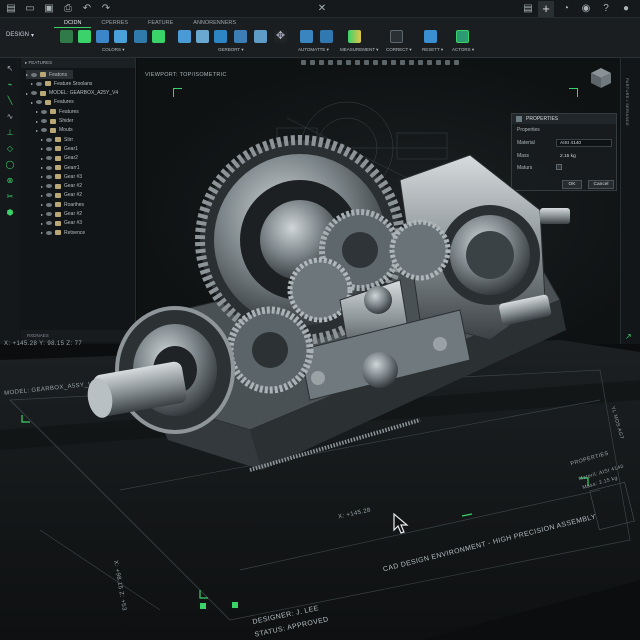 The width and height of the screenshot is (640, 640). Describe the element at coordinates (348, 62) in the screenshot. I see `grid-icon` at that location.